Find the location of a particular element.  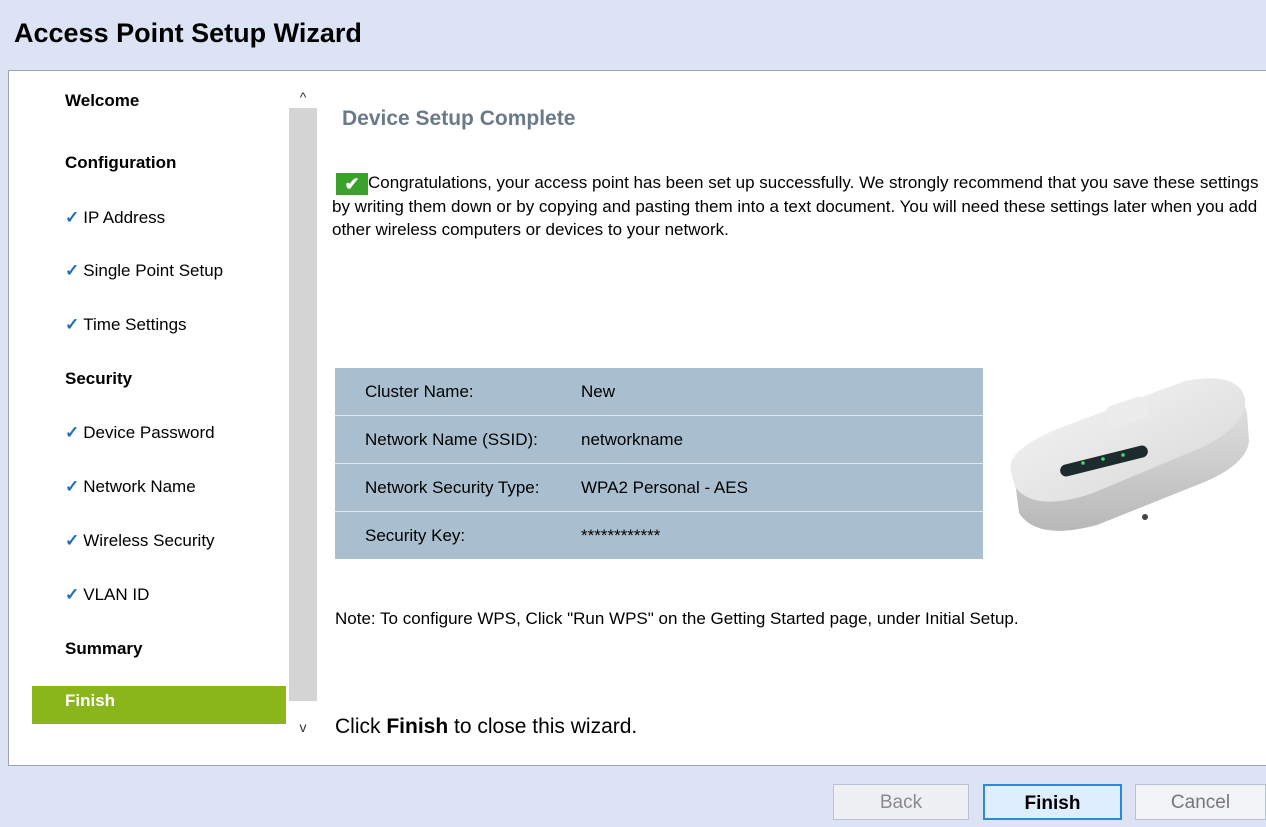

sidebar-item-device-password: ✓ Device Password is located at coordinates (159, 433).